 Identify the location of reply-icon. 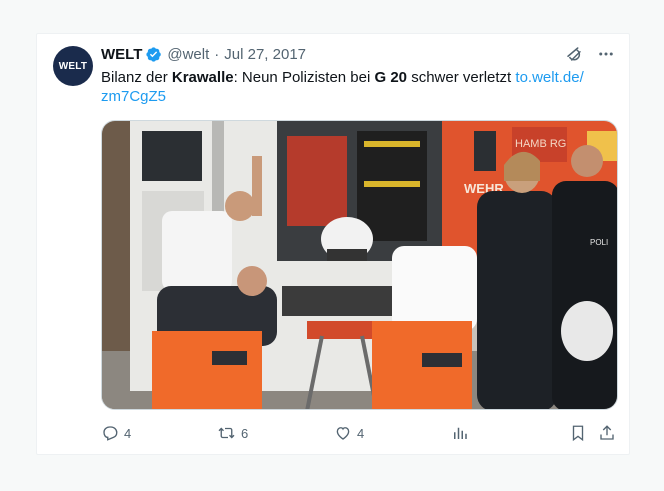
(110, 433).